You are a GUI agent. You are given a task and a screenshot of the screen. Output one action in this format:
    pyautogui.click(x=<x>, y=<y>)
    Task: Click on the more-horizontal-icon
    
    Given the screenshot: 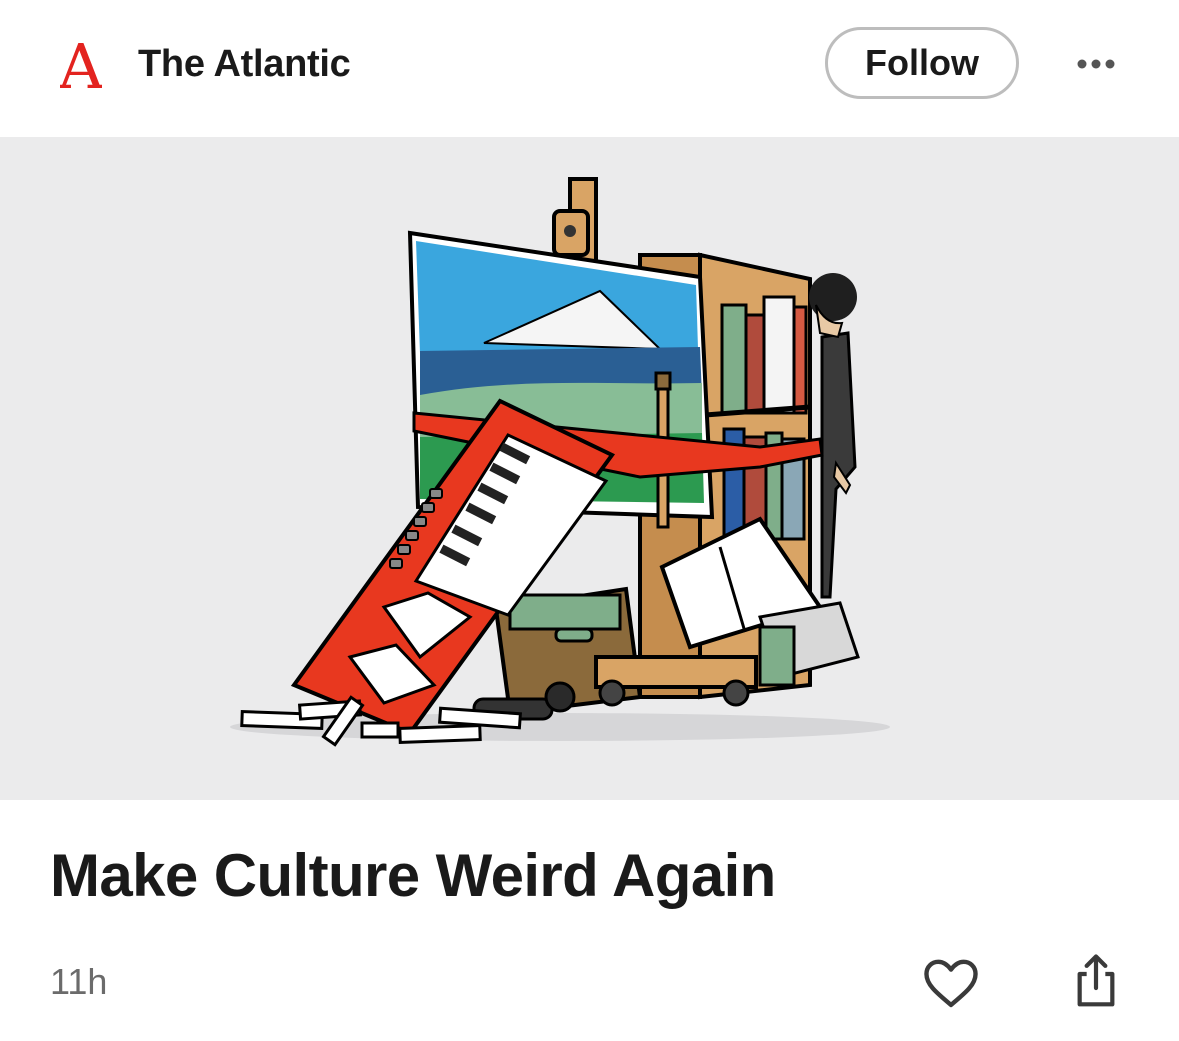 What is the action you would take?
    pyautogui.click(x=1096, y=64)
    